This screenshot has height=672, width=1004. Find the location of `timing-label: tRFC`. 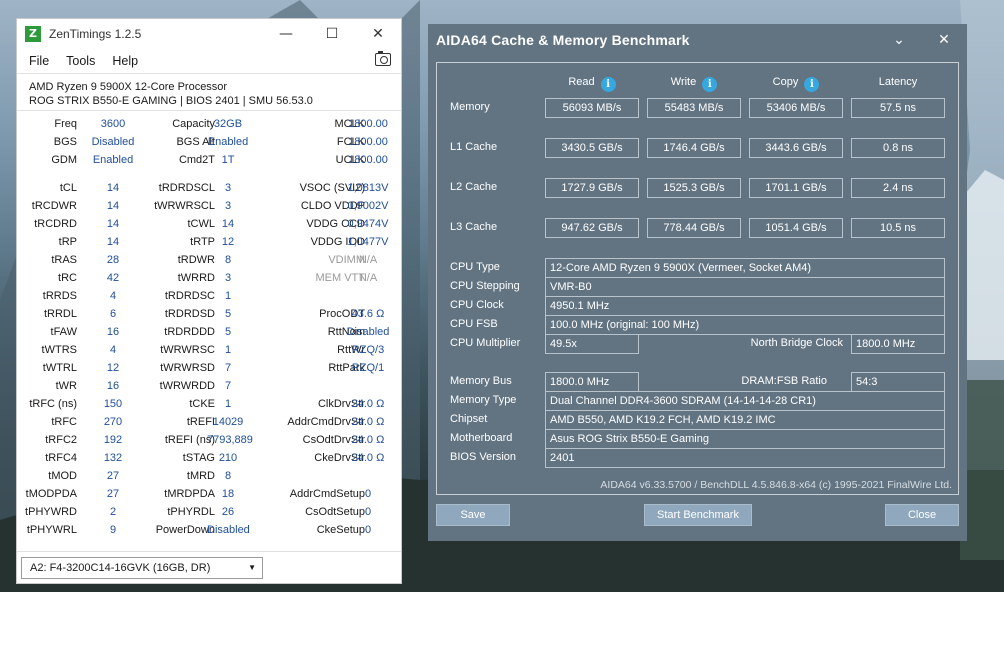

timing-label: tRFC is located at coordinates (64, 422).